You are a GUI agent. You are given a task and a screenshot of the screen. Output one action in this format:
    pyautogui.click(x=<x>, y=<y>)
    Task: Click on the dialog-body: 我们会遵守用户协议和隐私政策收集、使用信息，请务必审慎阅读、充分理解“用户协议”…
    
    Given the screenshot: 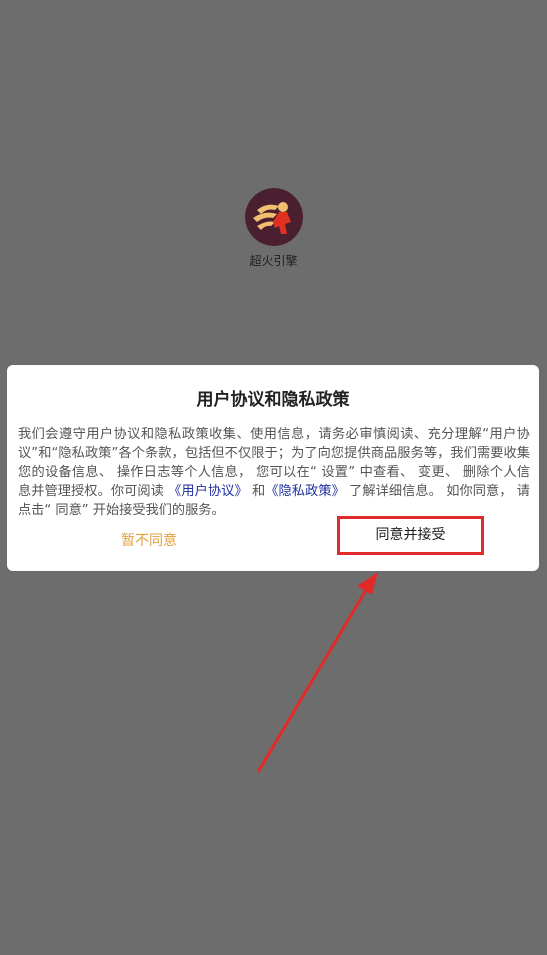 What is the action you would take?
    pyautogui.click(x=274, y=472)
    